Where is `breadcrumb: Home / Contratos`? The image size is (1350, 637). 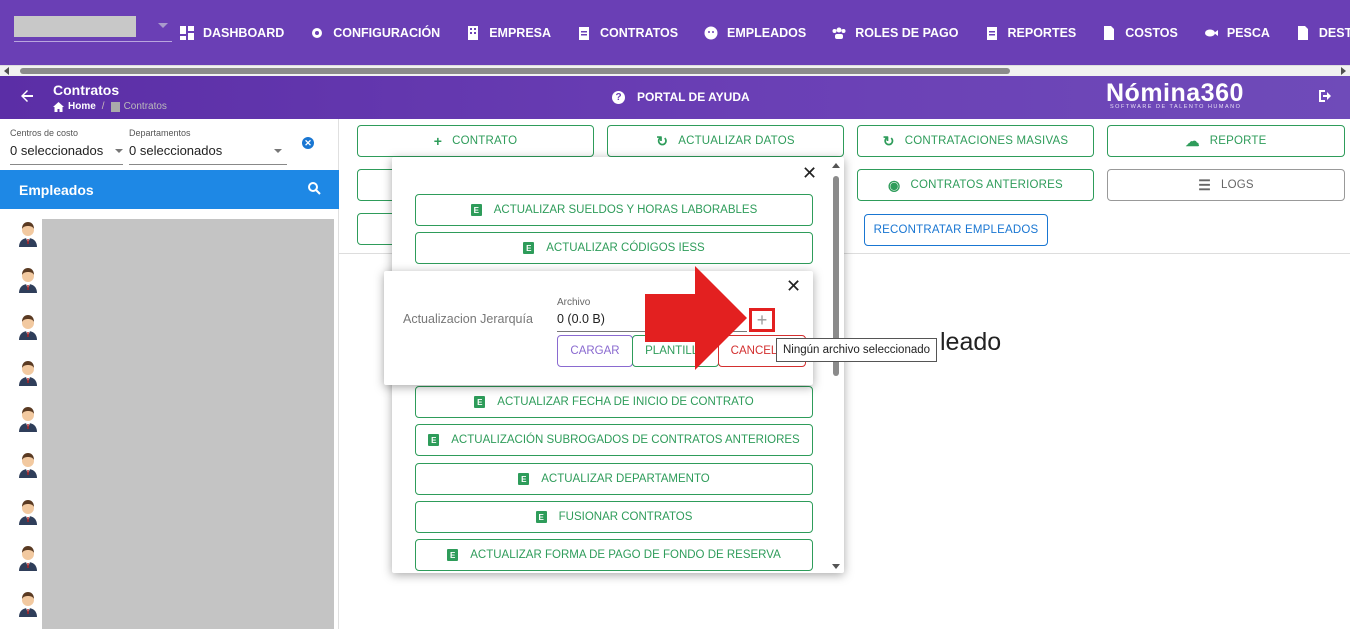
breadcrumb: Home / Contratos is located at coordinates (110, 106).